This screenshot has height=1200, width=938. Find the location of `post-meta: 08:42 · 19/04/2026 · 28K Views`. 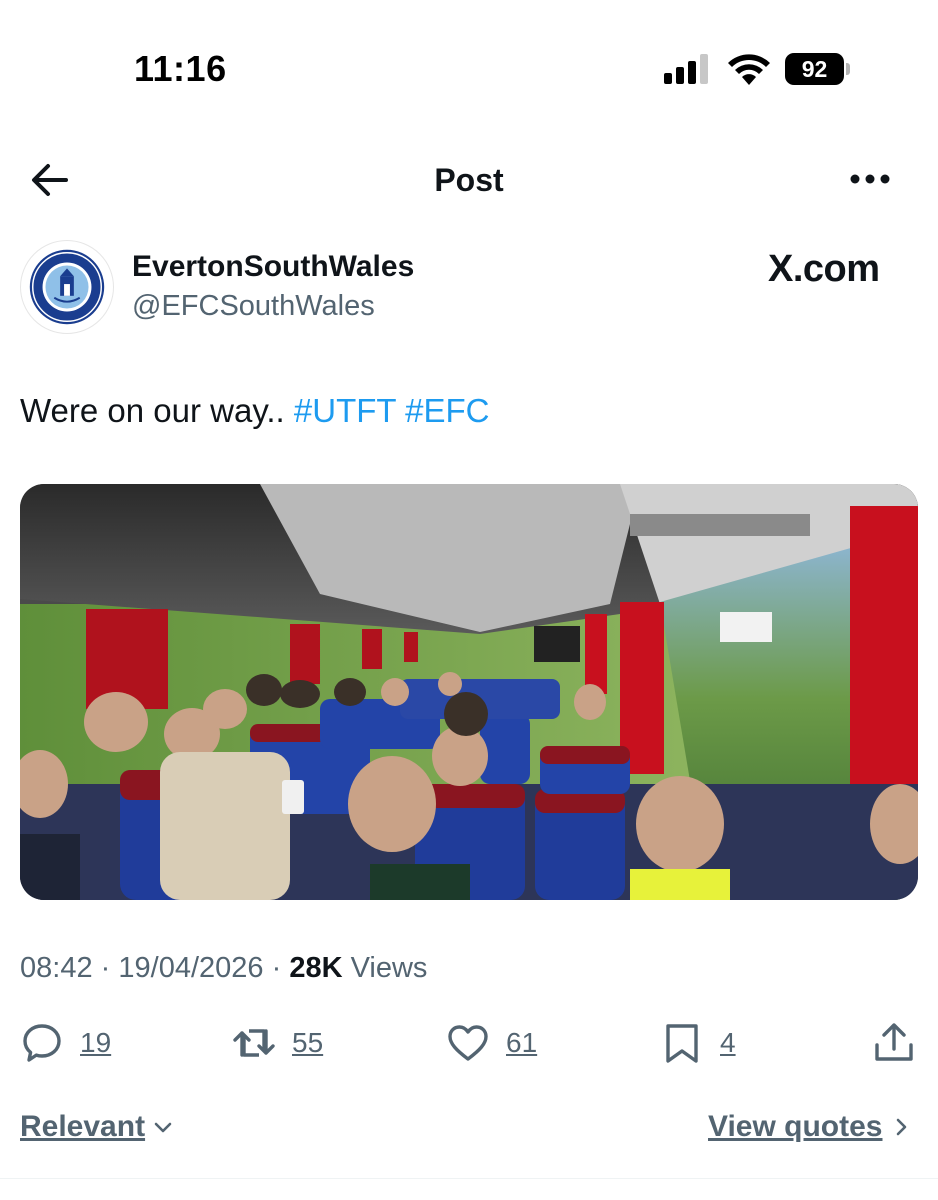

post-meta: 08:42 · 19/04/2026 · 28K Views is located at coordinates (223, 968).